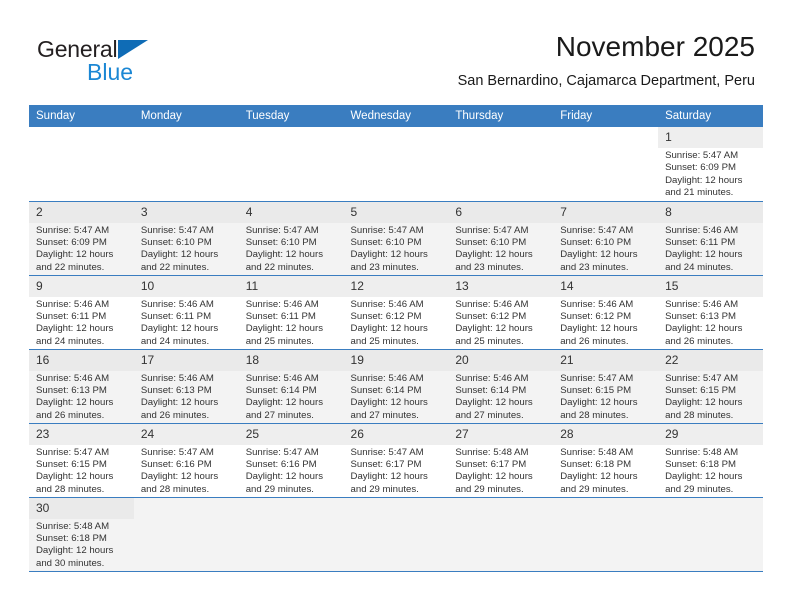 The height and width of the screenshot is (612, 792). Describe the element at coordinates (291, 212) in the screenshot. I see `day-number: 4` at that location.